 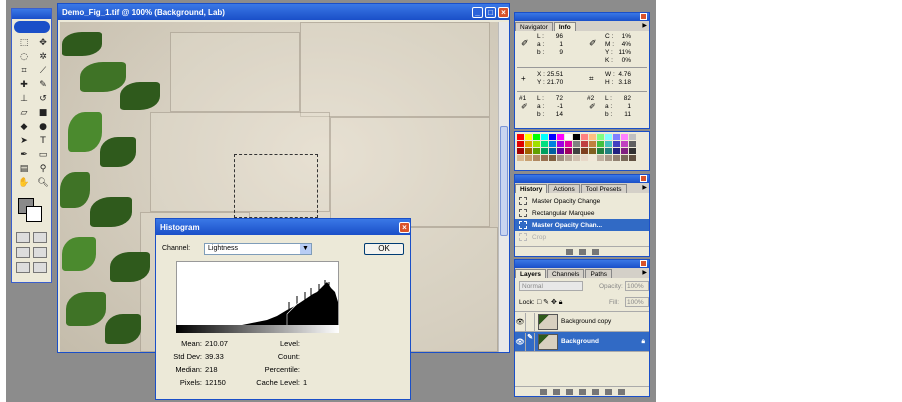 I want to click on folder-icon, so click(x=582, y=391).